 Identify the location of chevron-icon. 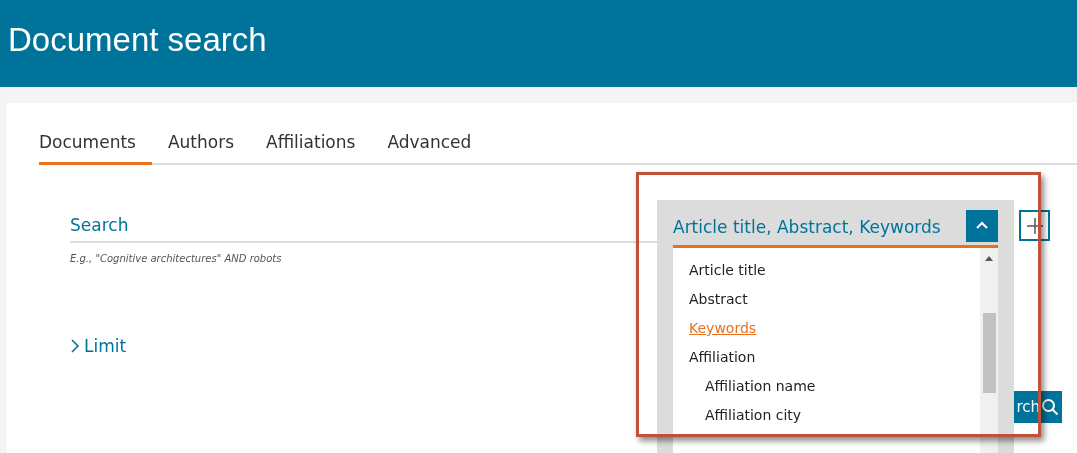
(75, 346).